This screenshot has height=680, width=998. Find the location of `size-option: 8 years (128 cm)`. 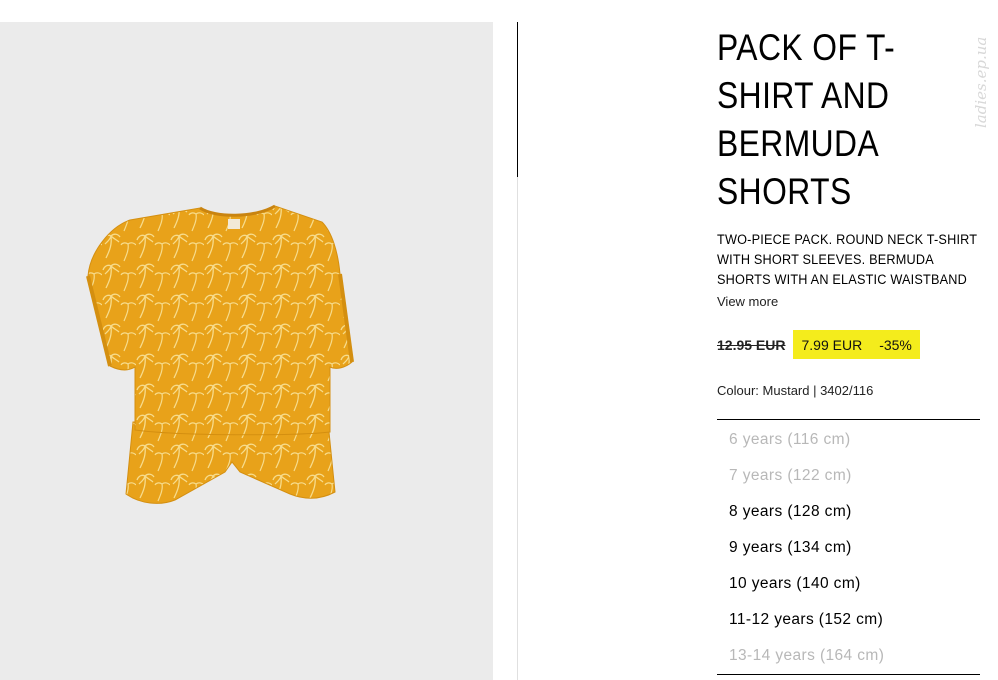

size-option: 8 years (128 cm) is located at coordinates (848, 512).